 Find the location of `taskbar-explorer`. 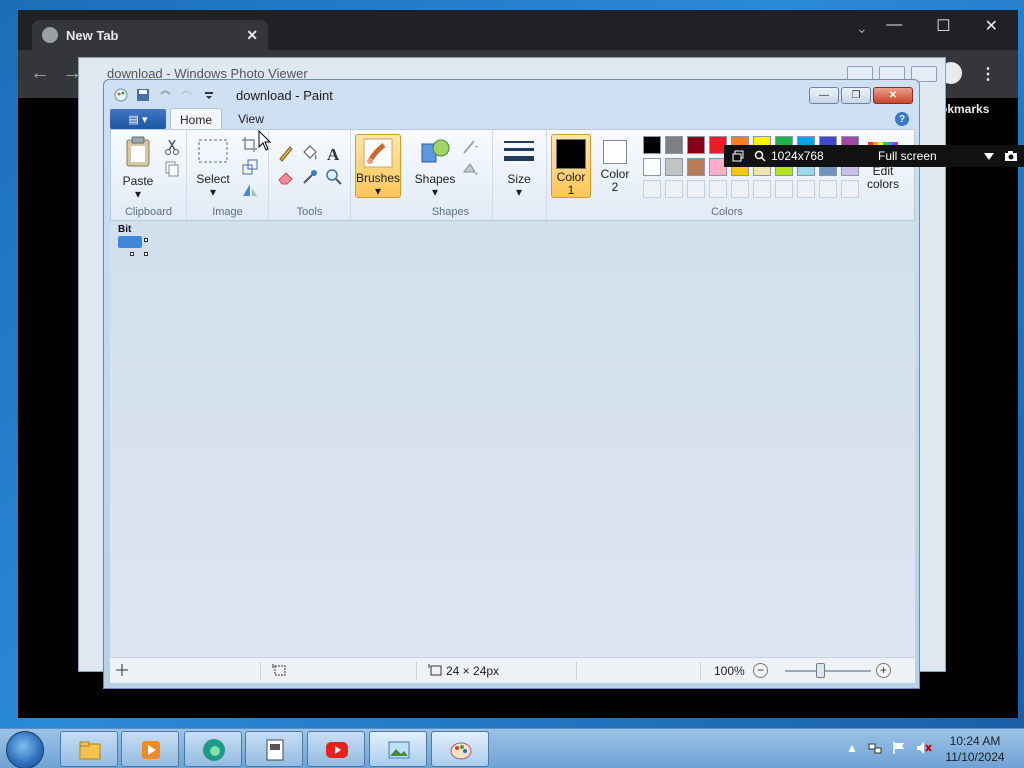

taskbar-explorer is located at coordinates (89, 749).